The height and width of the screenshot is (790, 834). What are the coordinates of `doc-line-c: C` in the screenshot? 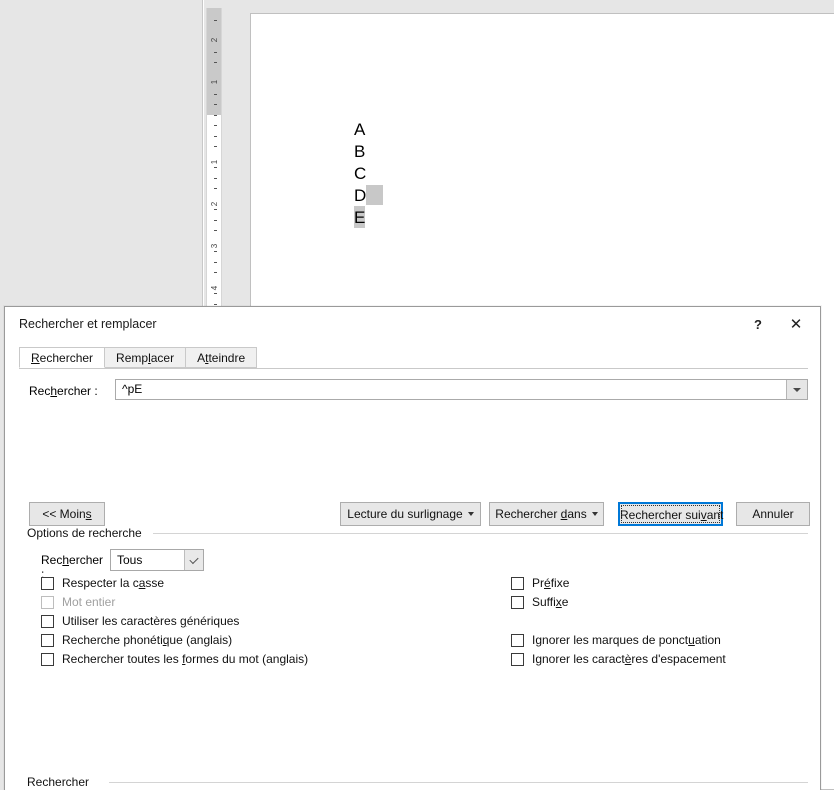 It's located at (368, 174).